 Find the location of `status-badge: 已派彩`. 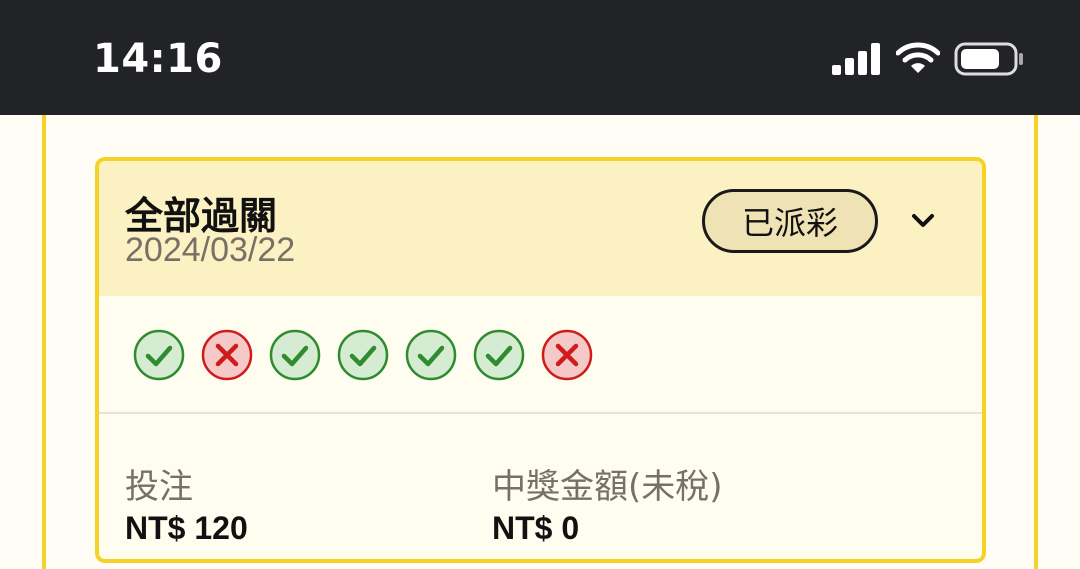

status-badge: 已派彩 is located at coordinates (790, 221).